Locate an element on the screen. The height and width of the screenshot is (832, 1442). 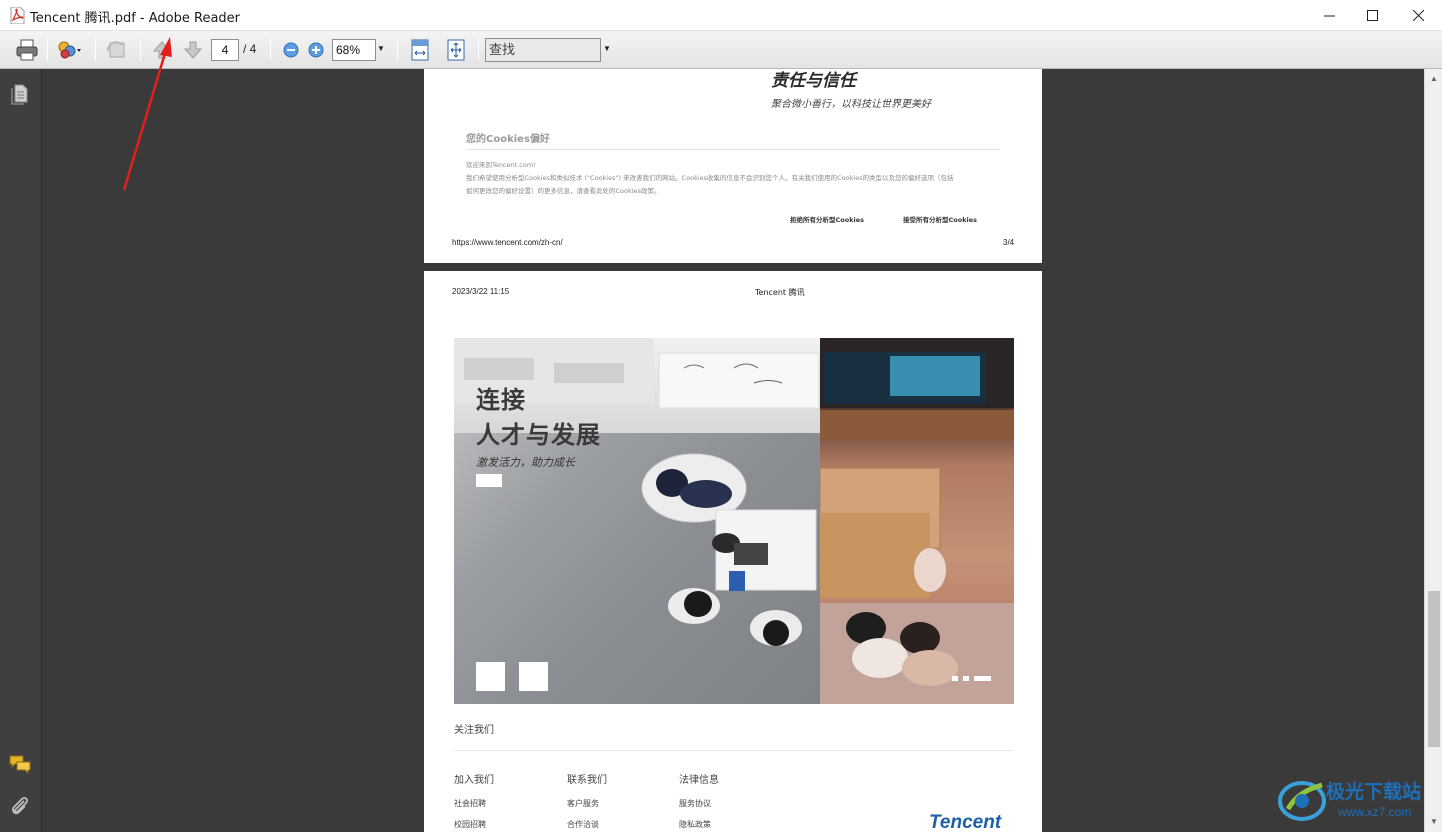
attachment-icon is located at coordinates (20, 807).